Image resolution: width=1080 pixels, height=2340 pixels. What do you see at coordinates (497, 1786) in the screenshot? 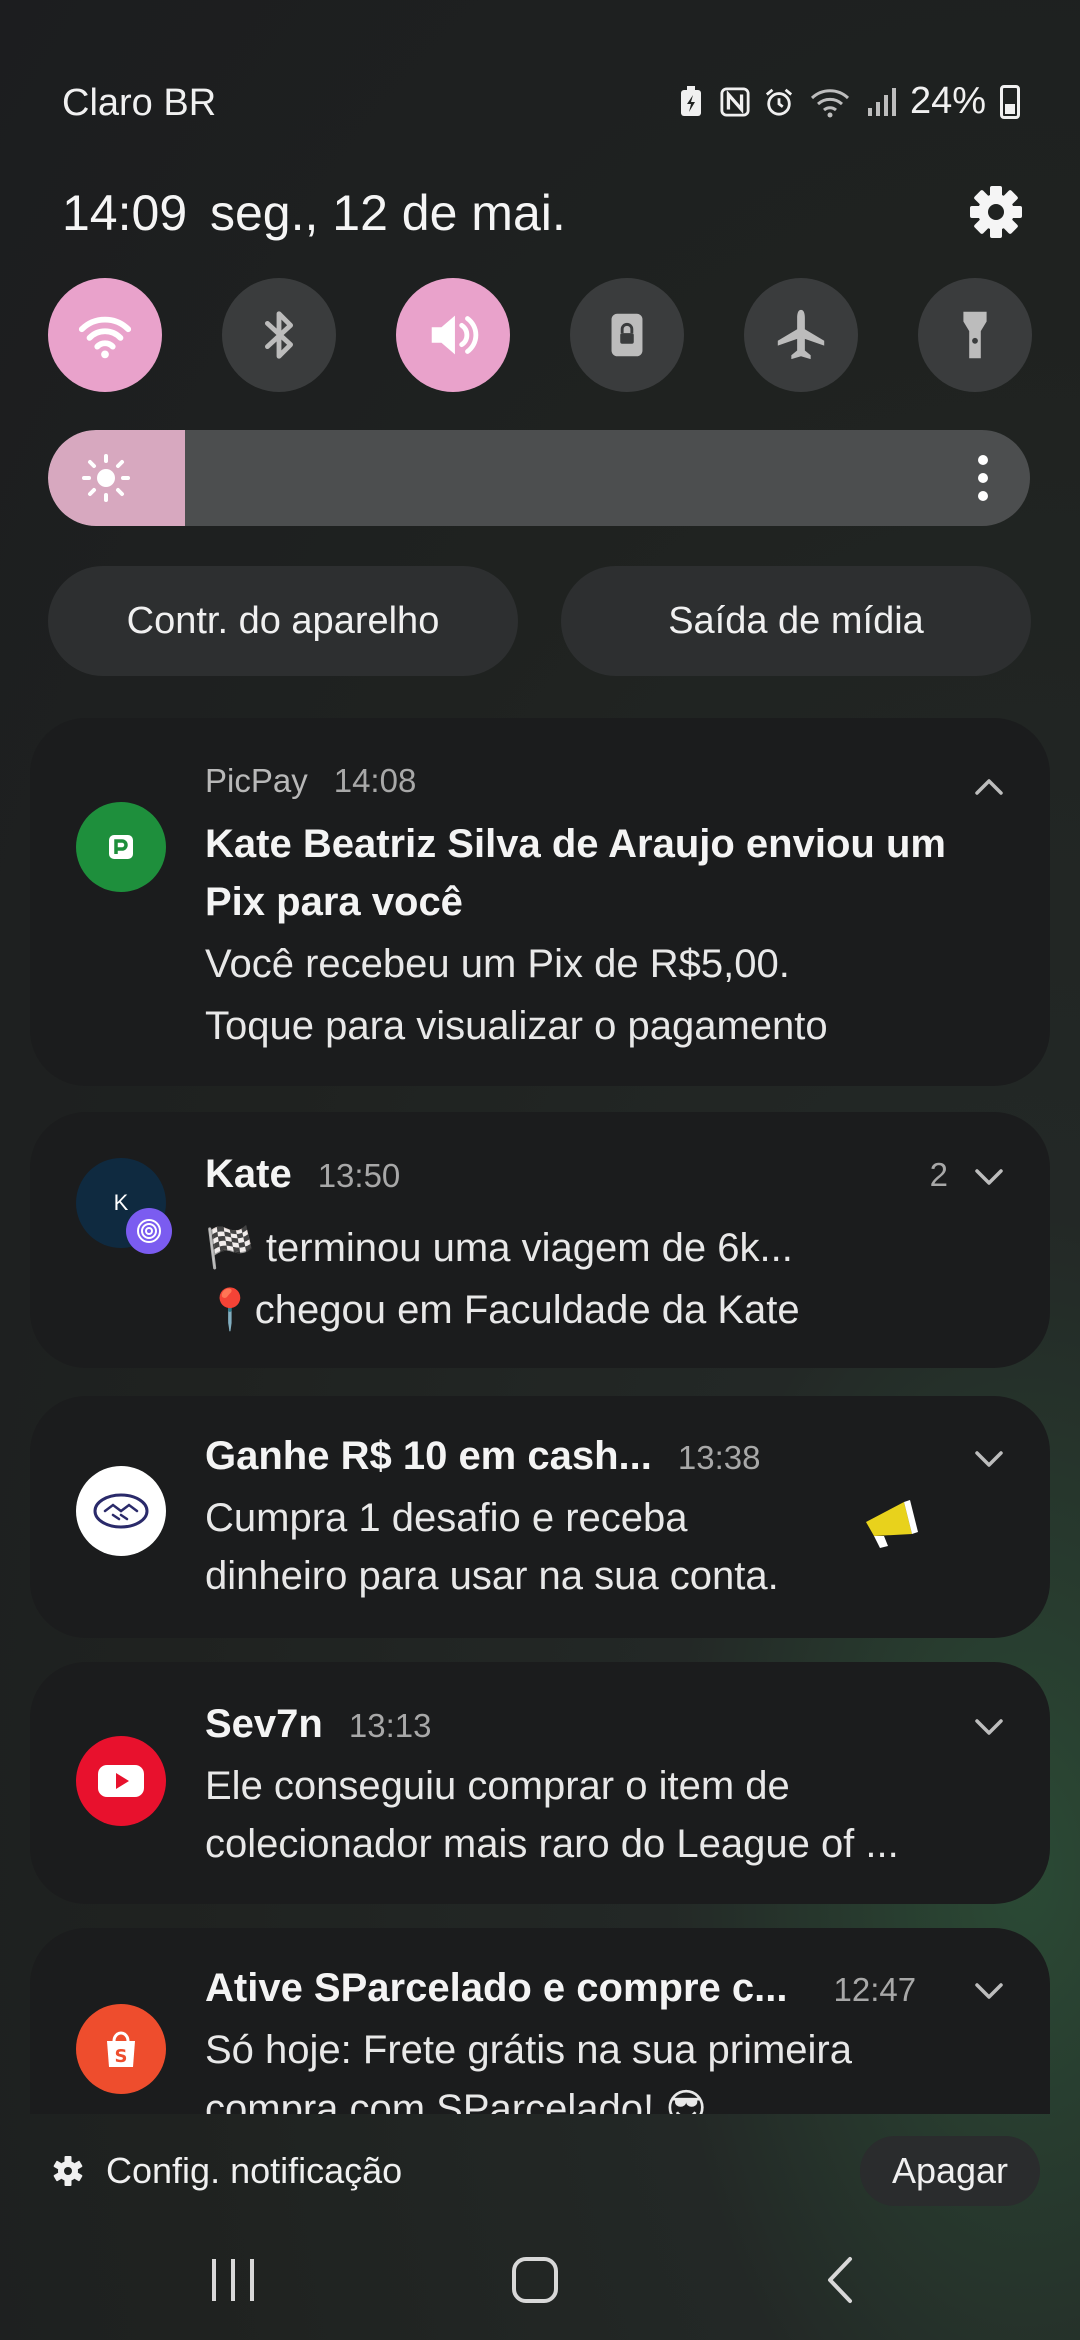
I see `notification-text: Ele conseguiu comprar o item de` at bounding box center [497, 1786].